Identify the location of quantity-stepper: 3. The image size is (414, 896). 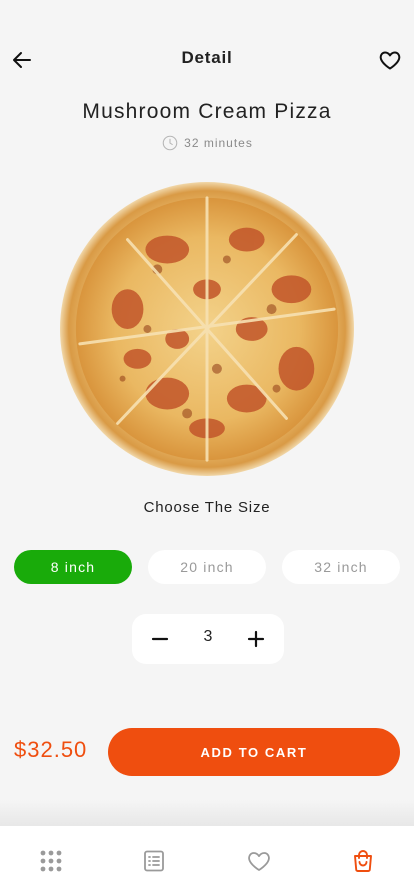
(208, 639).